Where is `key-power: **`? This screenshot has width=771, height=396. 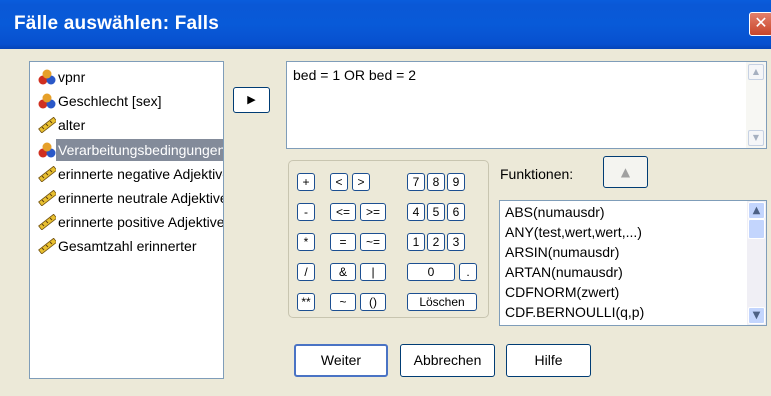 key-power: ** is located at coordinates (306, 302).